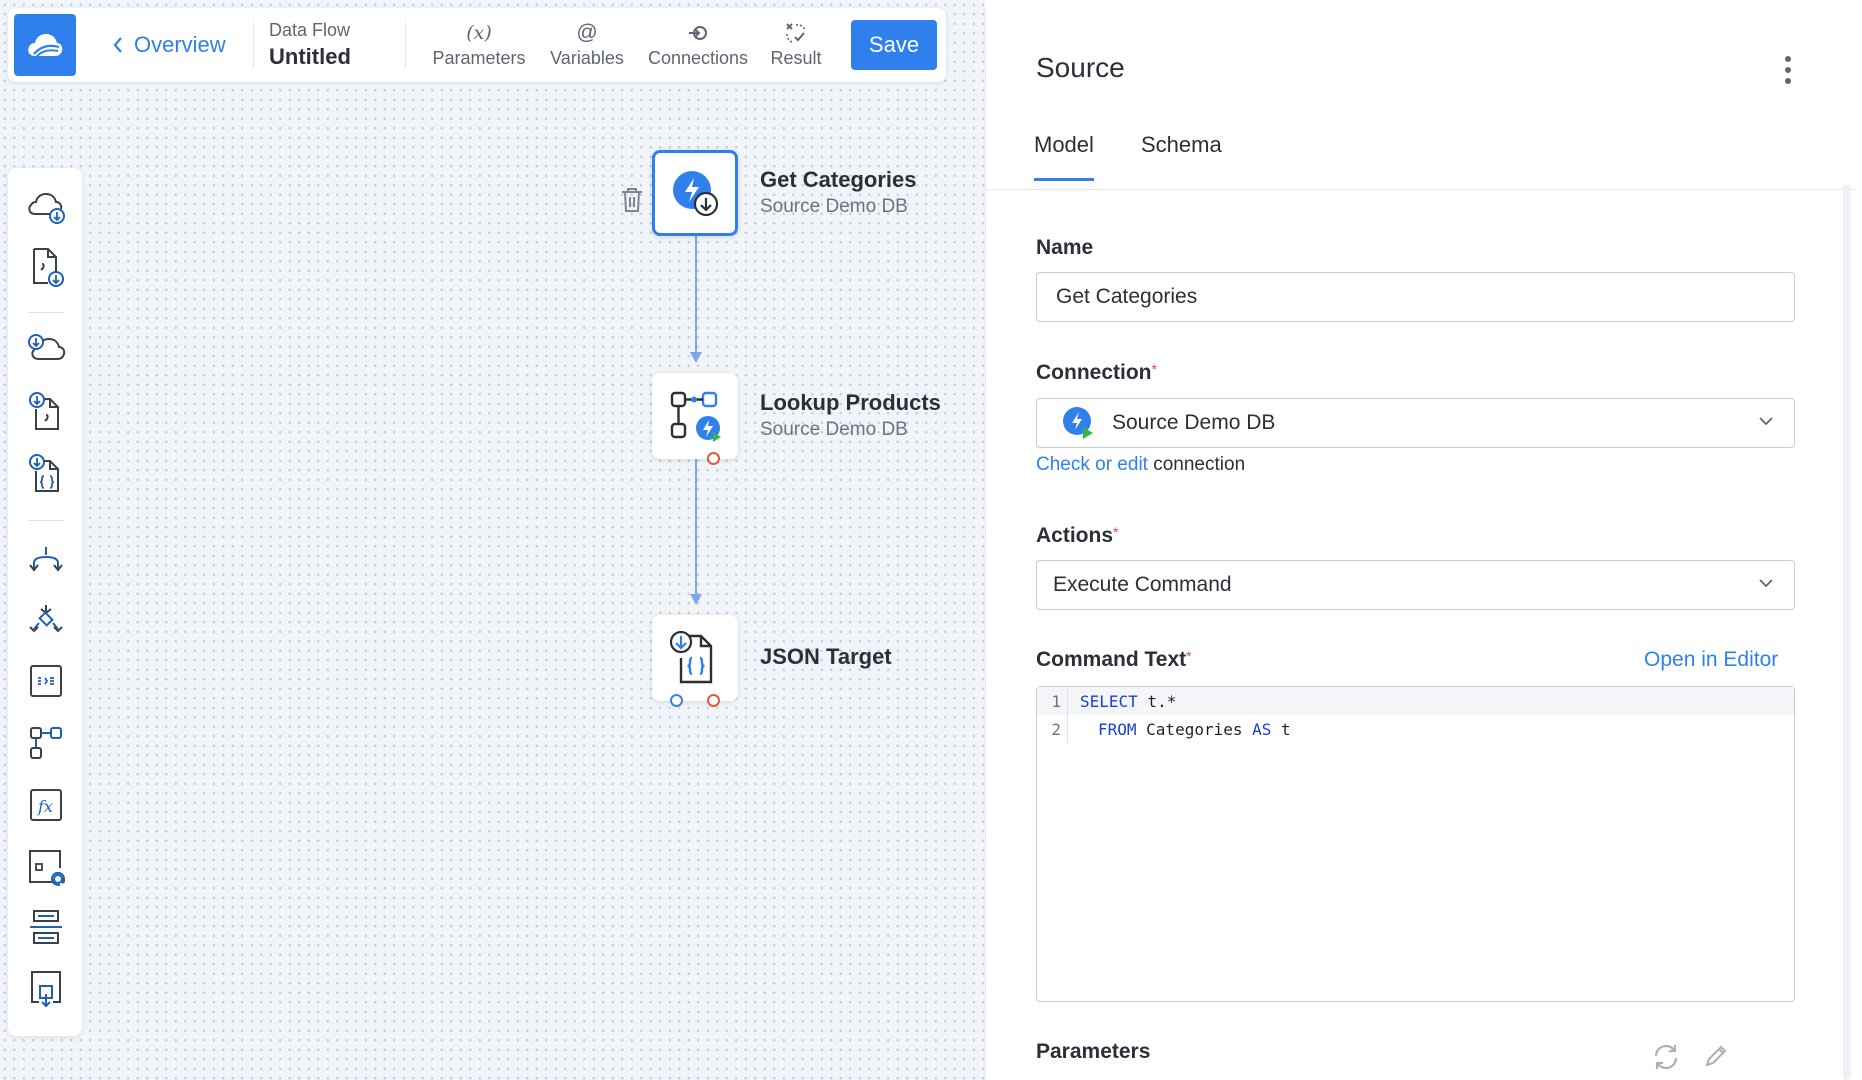  Describe the element at coordinates (1142, 584) in the screenshot. I see `actions-value: Execute Command` at that location.